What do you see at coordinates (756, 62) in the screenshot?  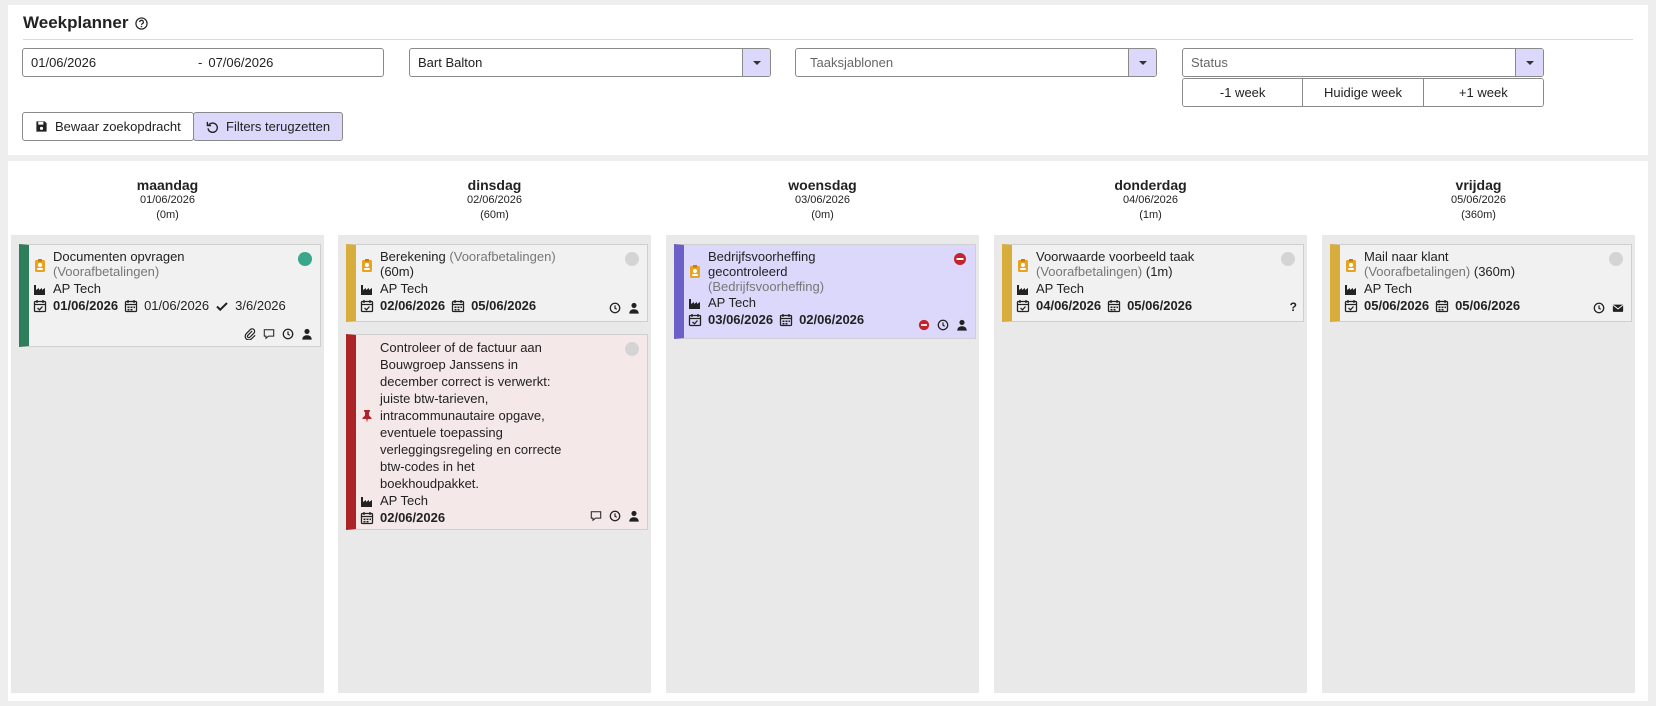 I see `employee-dropdown-button` at bounding box center [756, 62].